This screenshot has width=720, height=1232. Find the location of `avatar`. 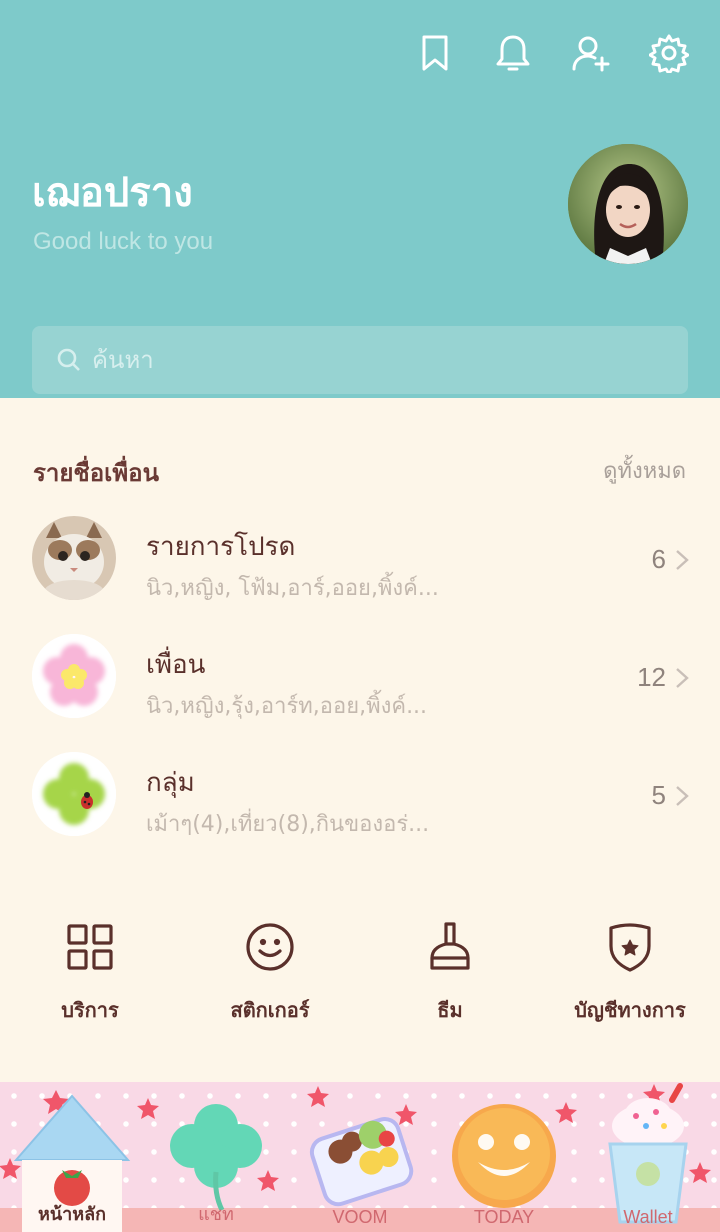

avatar is located at coordinates (628, 204).